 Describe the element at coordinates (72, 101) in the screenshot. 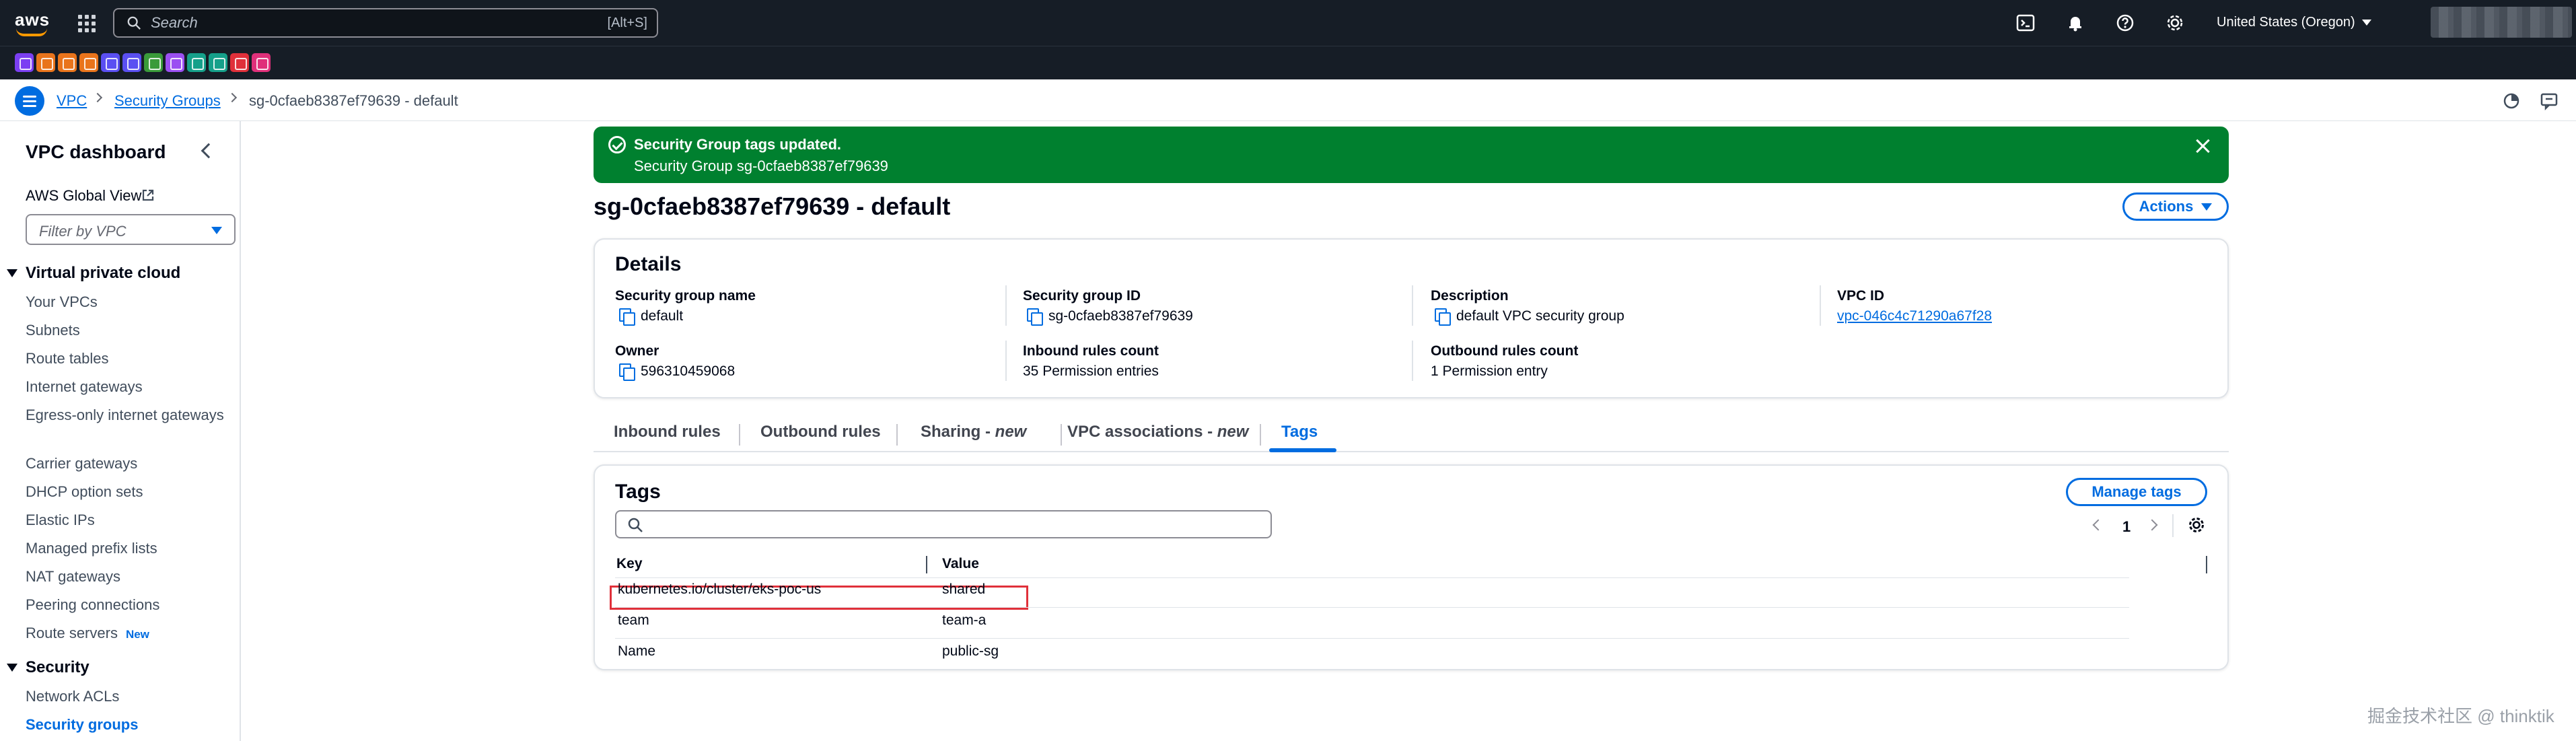

I see `breadcrumb-vpc: VPC` at that location.